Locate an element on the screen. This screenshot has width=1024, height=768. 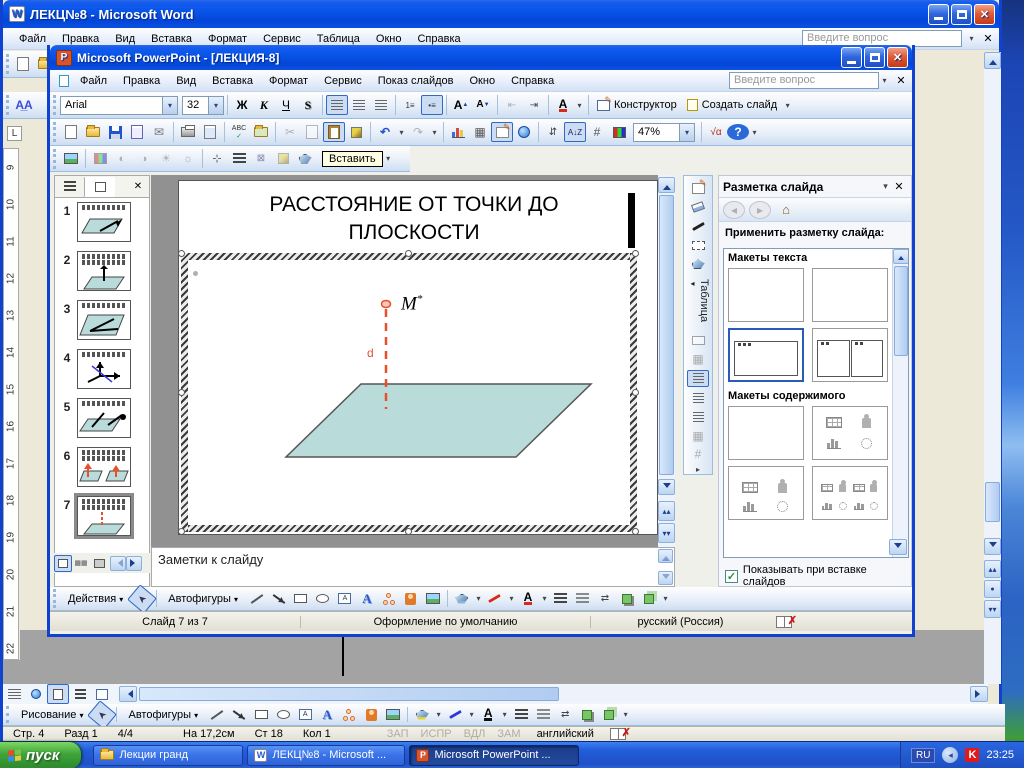
ppt-shadow-button: S is located at coordinates (308, 105).